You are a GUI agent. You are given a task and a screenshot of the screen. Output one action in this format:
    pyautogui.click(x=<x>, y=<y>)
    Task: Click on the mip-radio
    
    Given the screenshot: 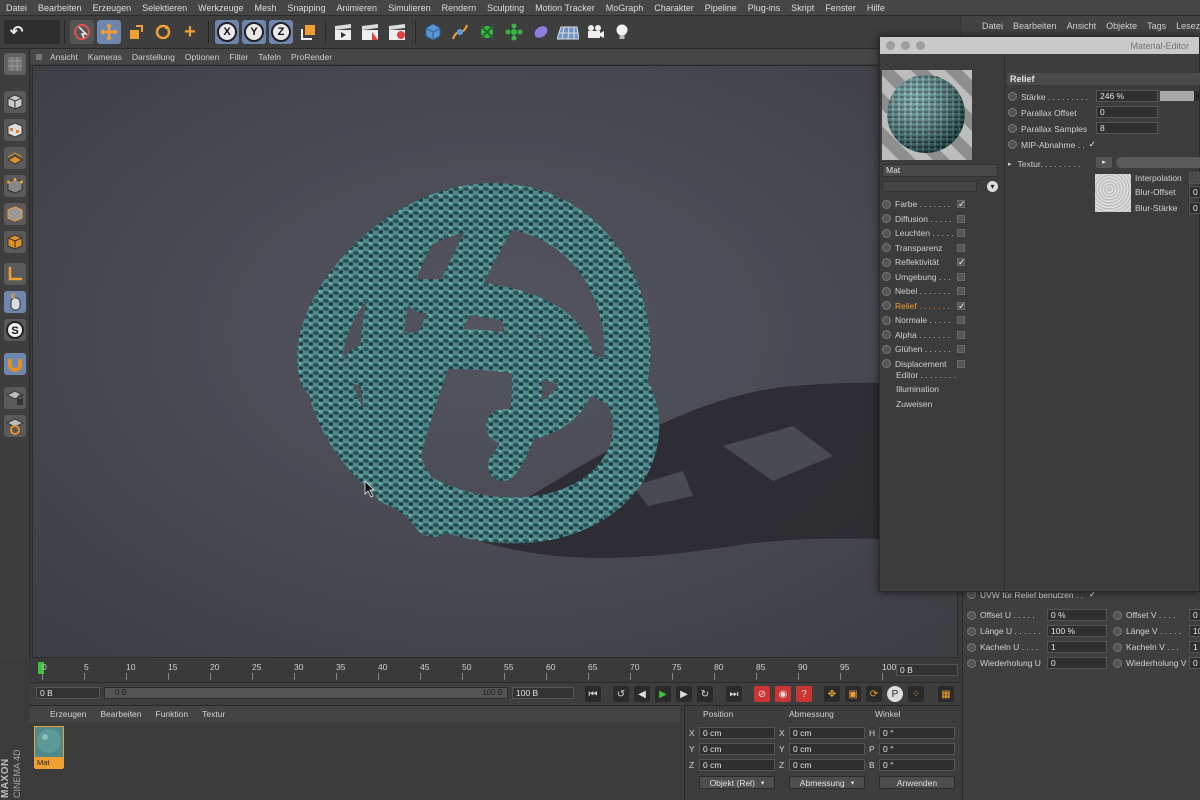 What is the action you would take?
    pyautogui.click(x=1012, y=144)
    